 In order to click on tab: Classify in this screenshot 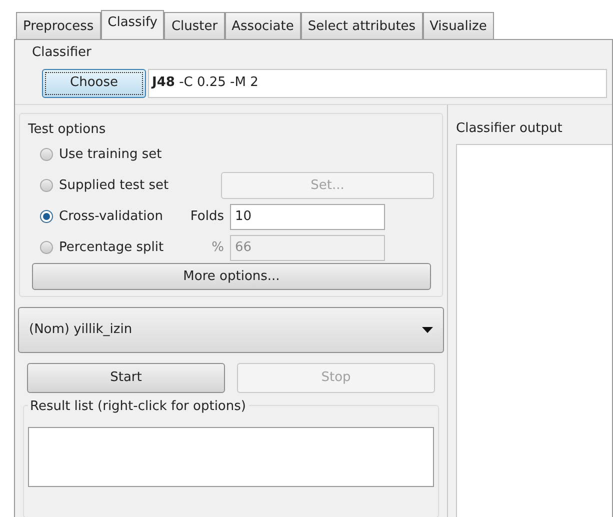, I will do `click(132, 24)`.